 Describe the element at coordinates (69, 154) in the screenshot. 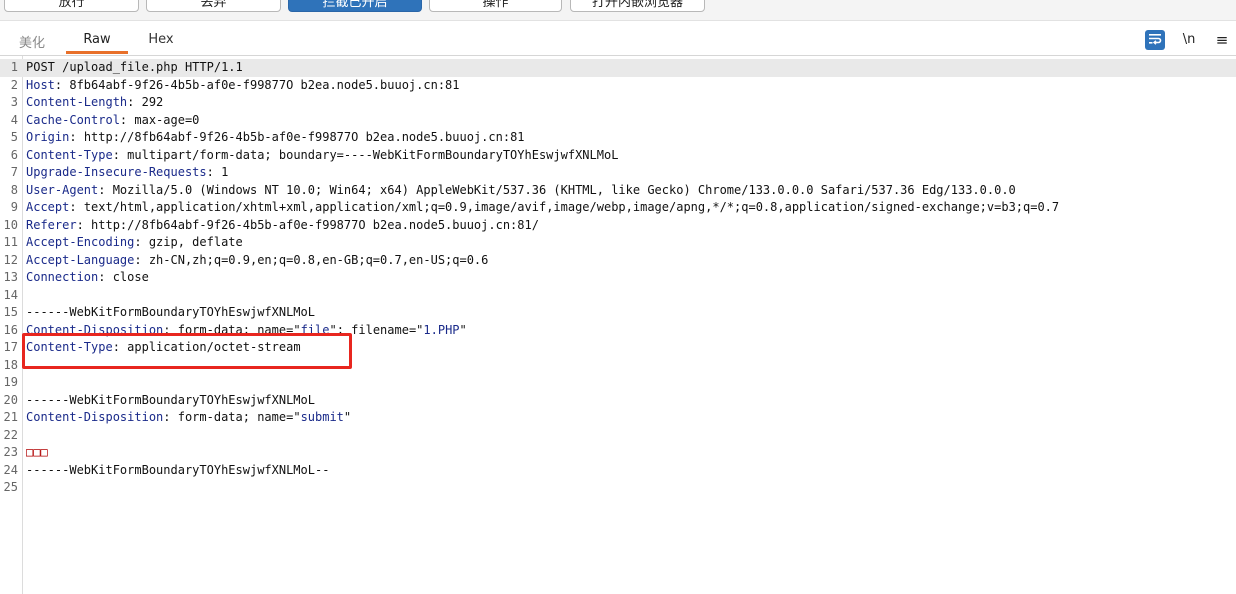

I see `header-name: Content-Type` at that location.